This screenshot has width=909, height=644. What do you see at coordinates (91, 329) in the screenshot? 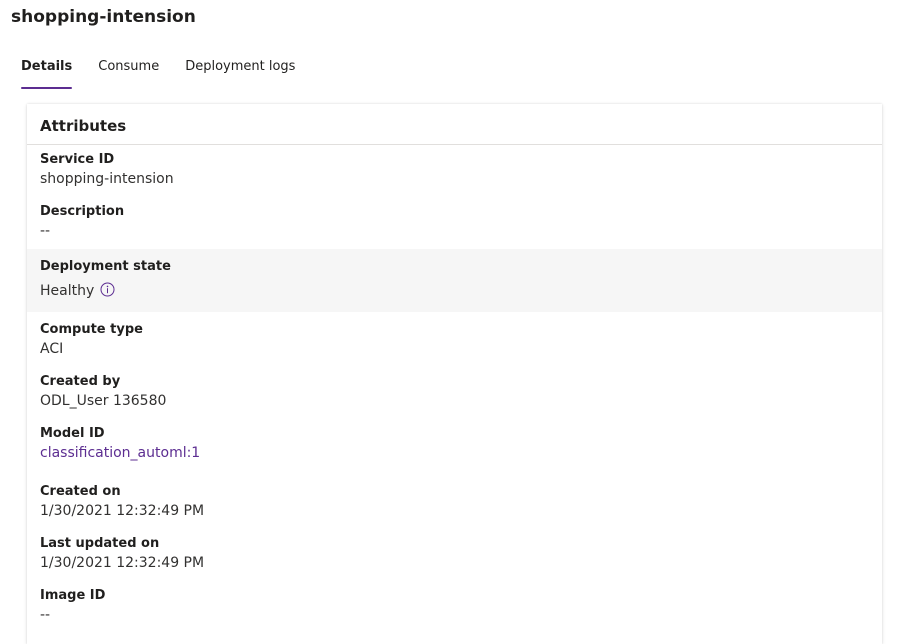
I see `attribute-label: Compute type` at bounding box center [91, 329].